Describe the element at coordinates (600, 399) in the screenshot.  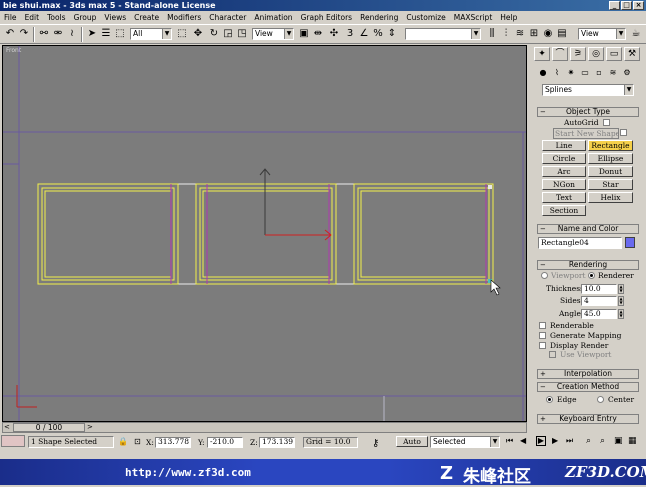
I see `center-radio` at that location.